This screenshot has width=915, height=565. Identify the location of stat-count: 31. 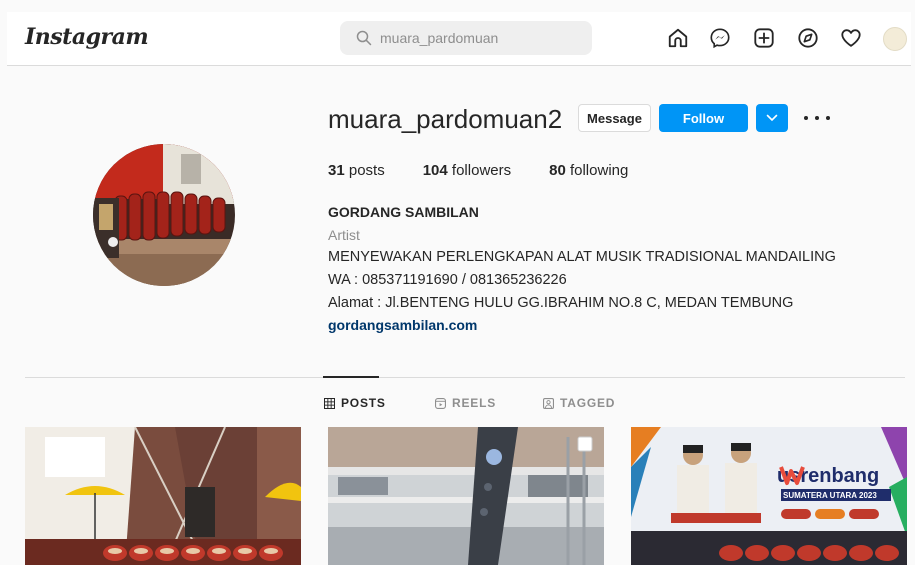
(336, 170).